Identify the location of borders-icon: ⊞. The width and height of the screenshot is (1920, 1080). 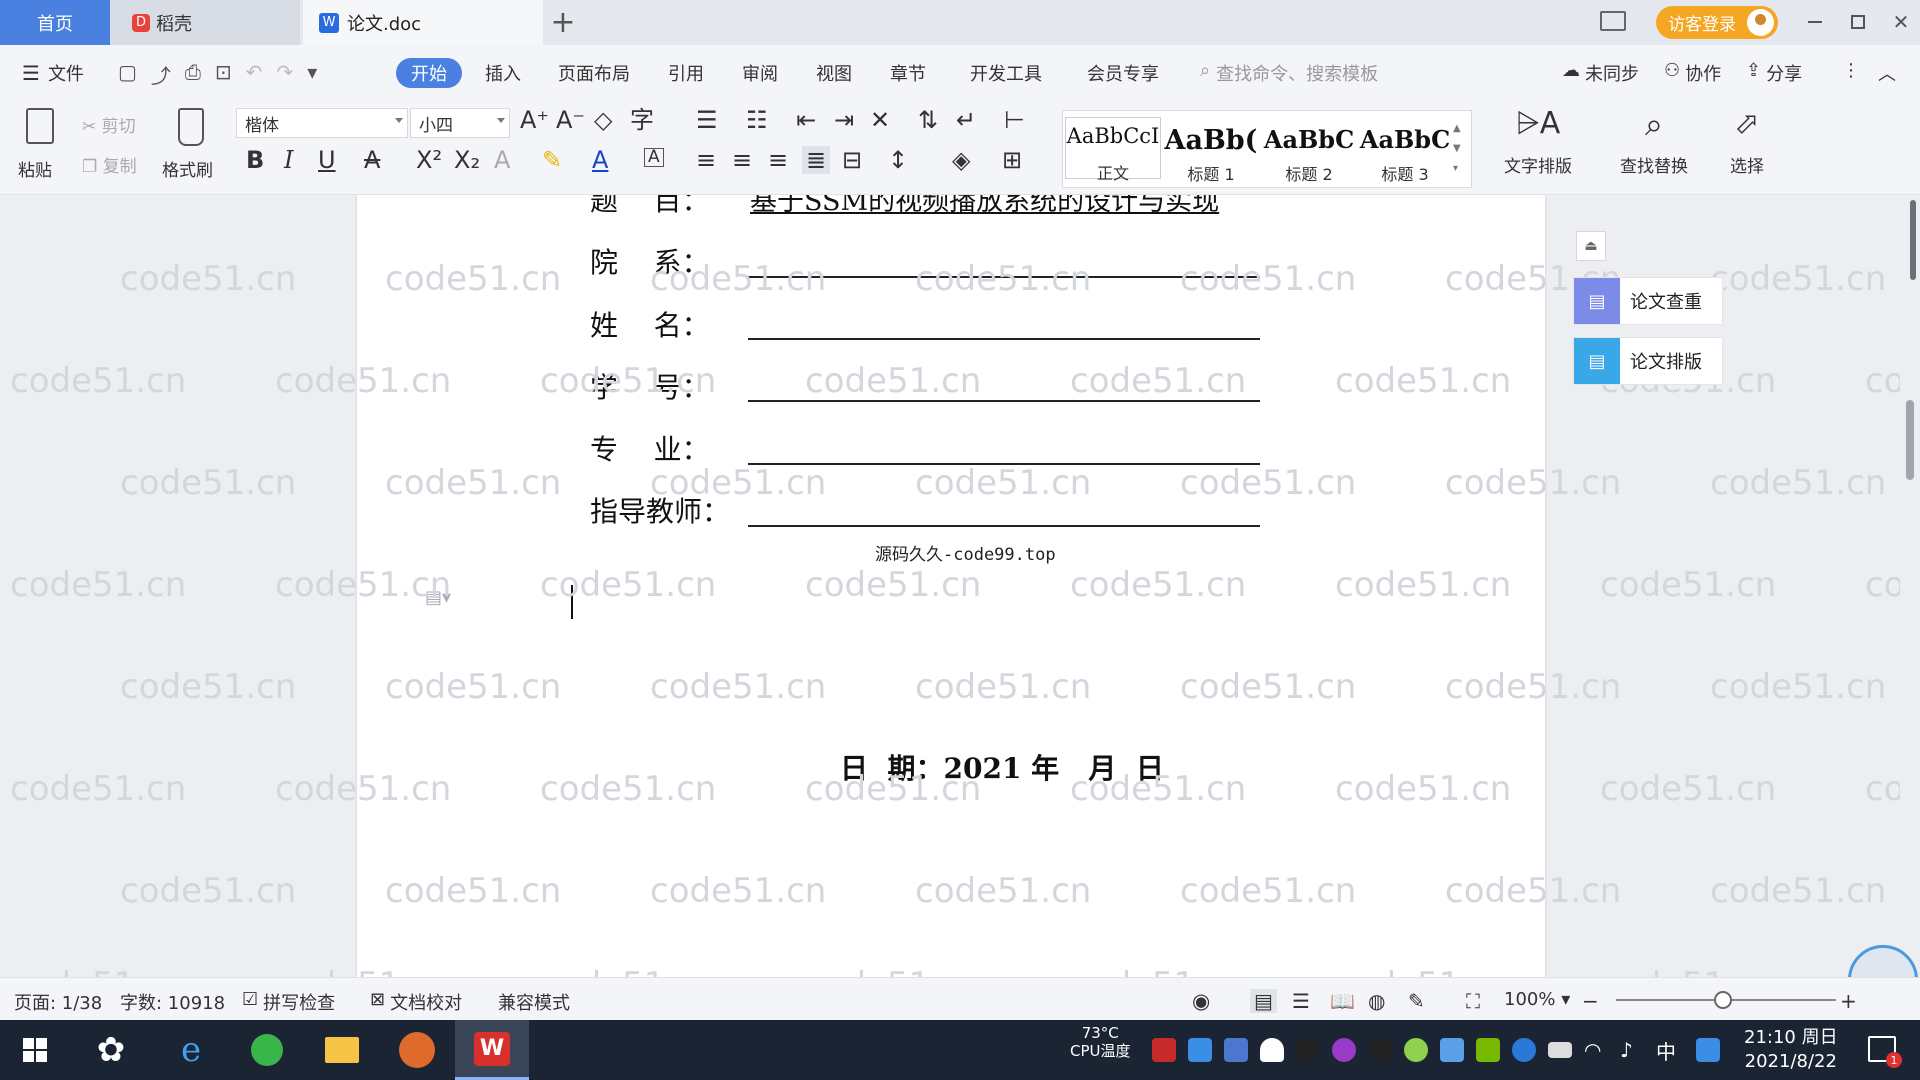
(1012, 160).